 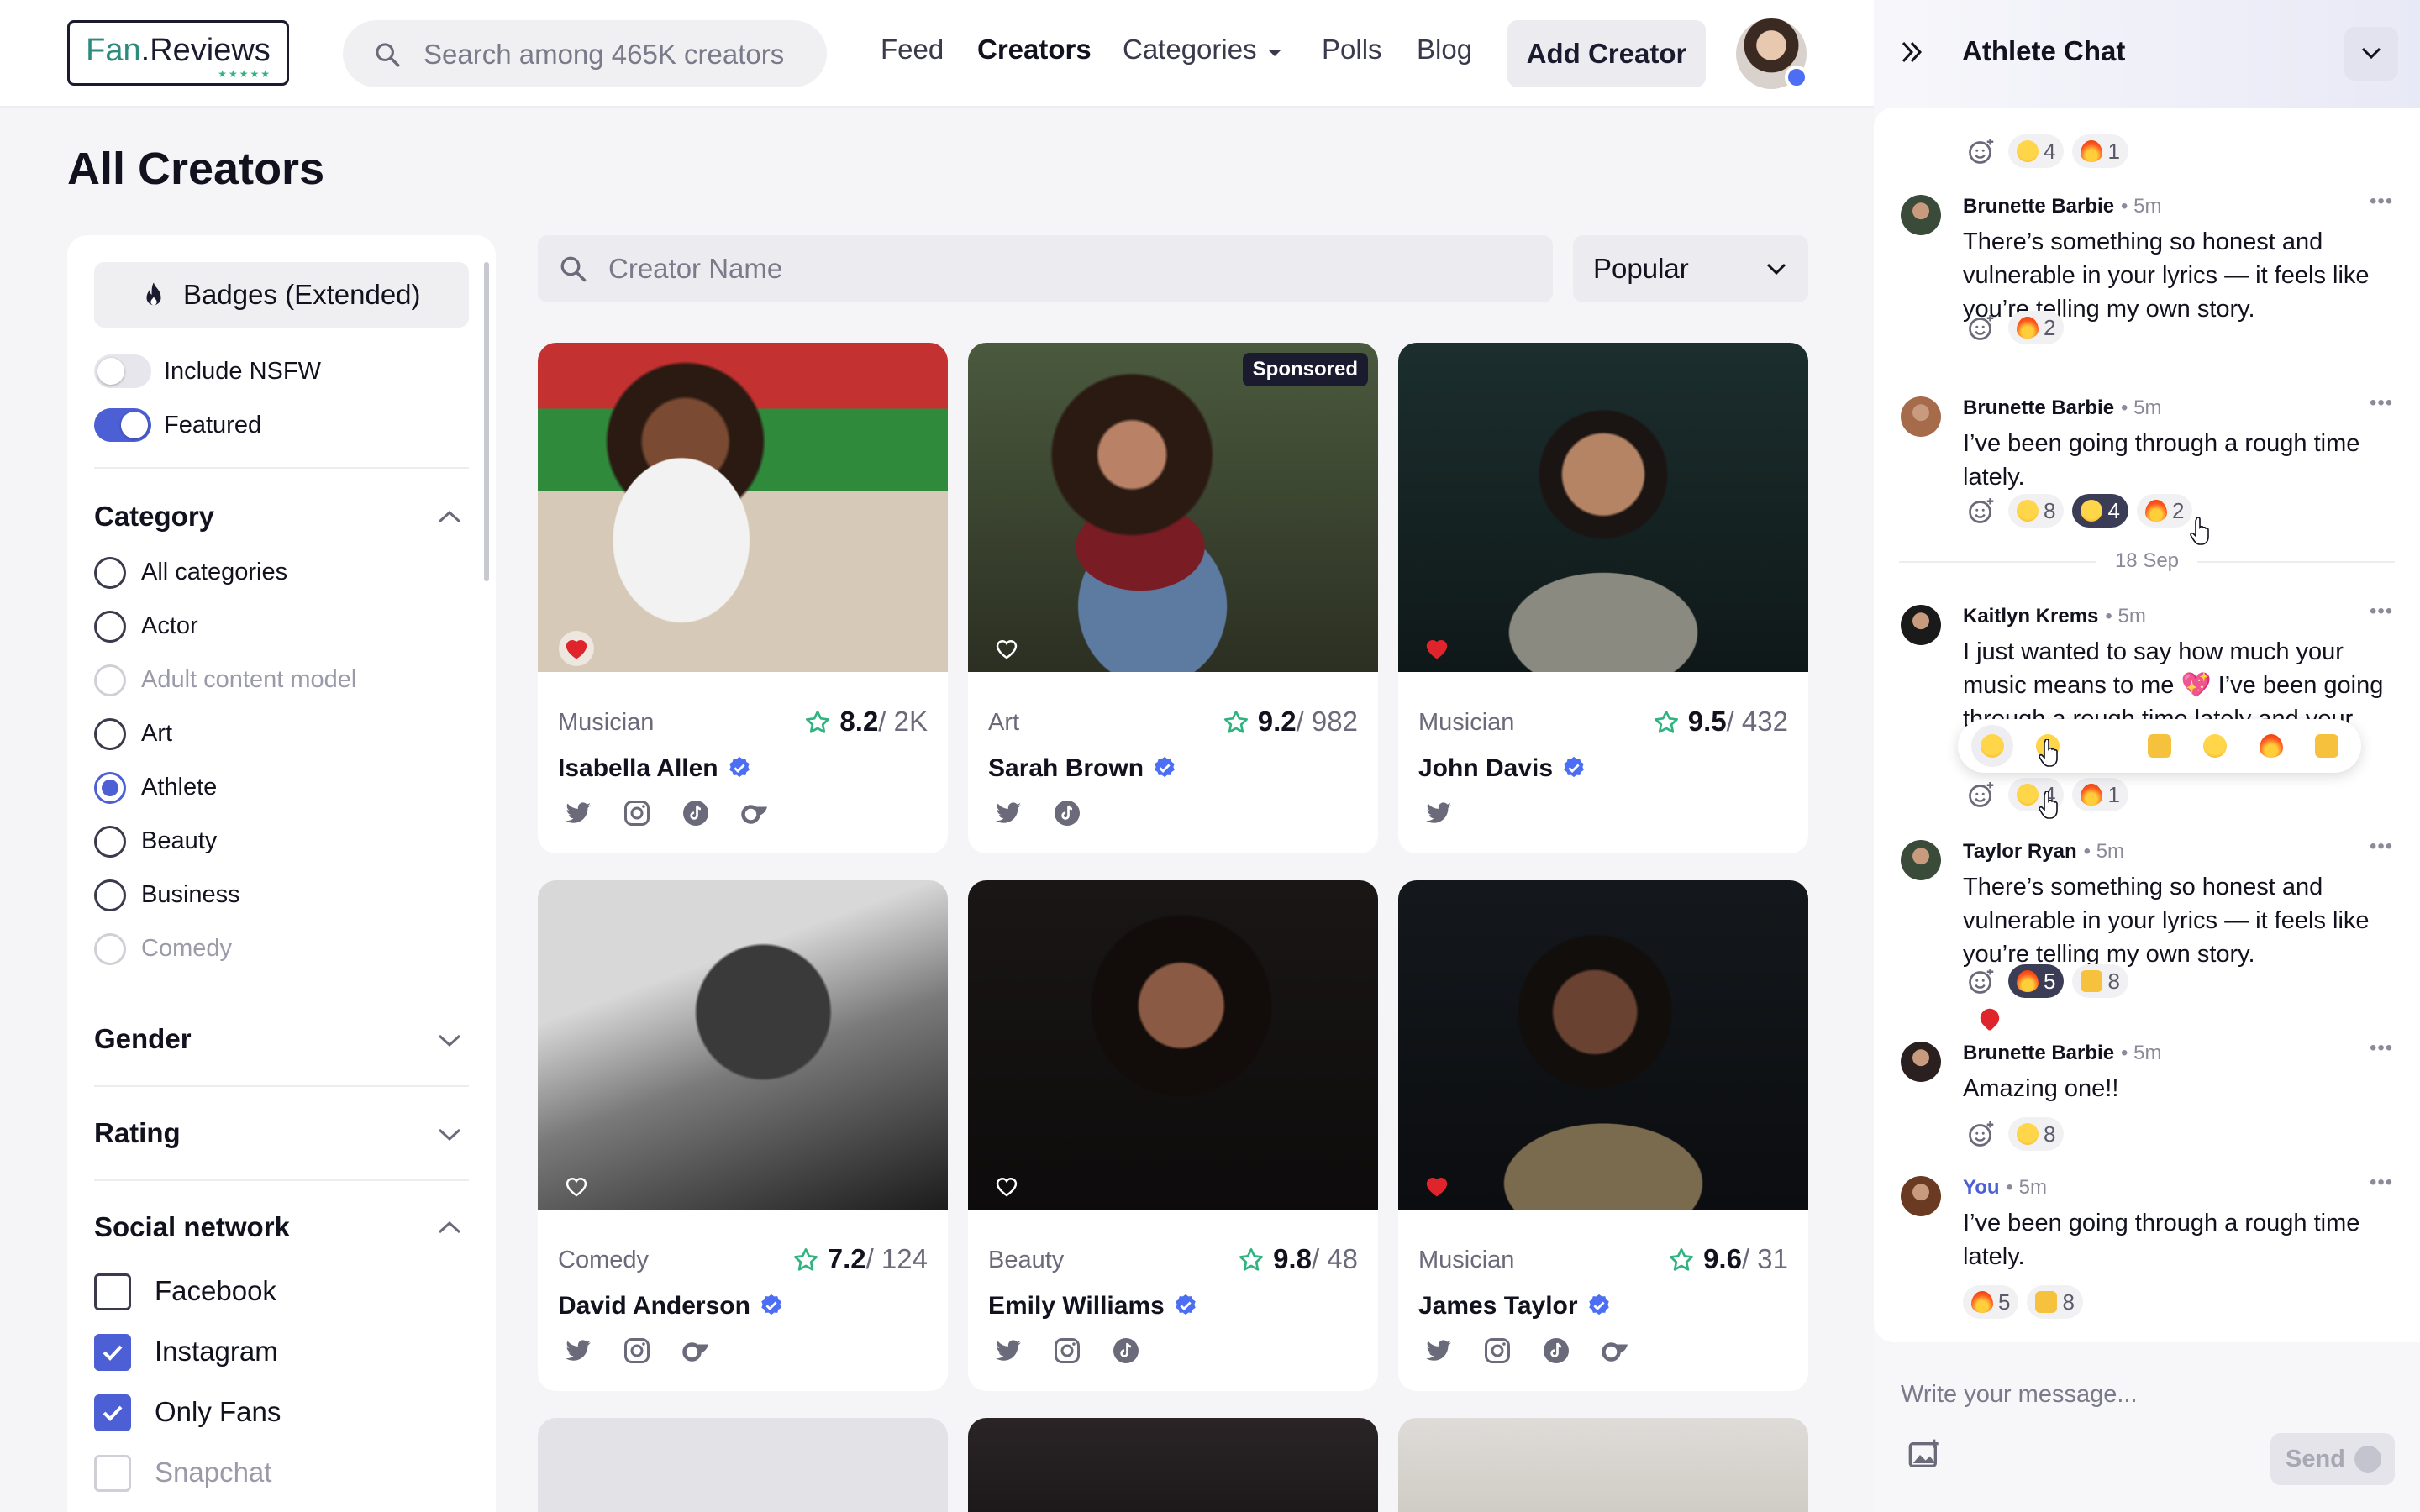 I want to click on nav-categories: Categories, so click(x=1190, y=50).